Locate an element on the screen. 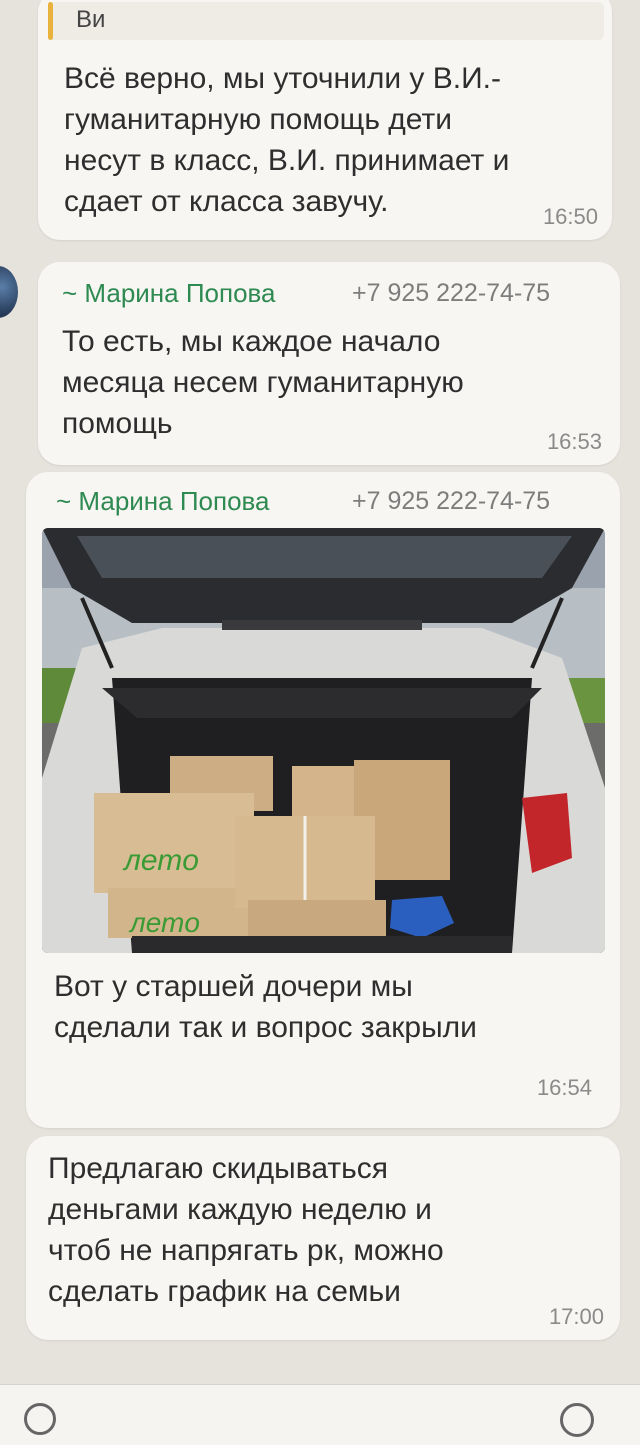  message-composer is located at coordinates (320, 1414).